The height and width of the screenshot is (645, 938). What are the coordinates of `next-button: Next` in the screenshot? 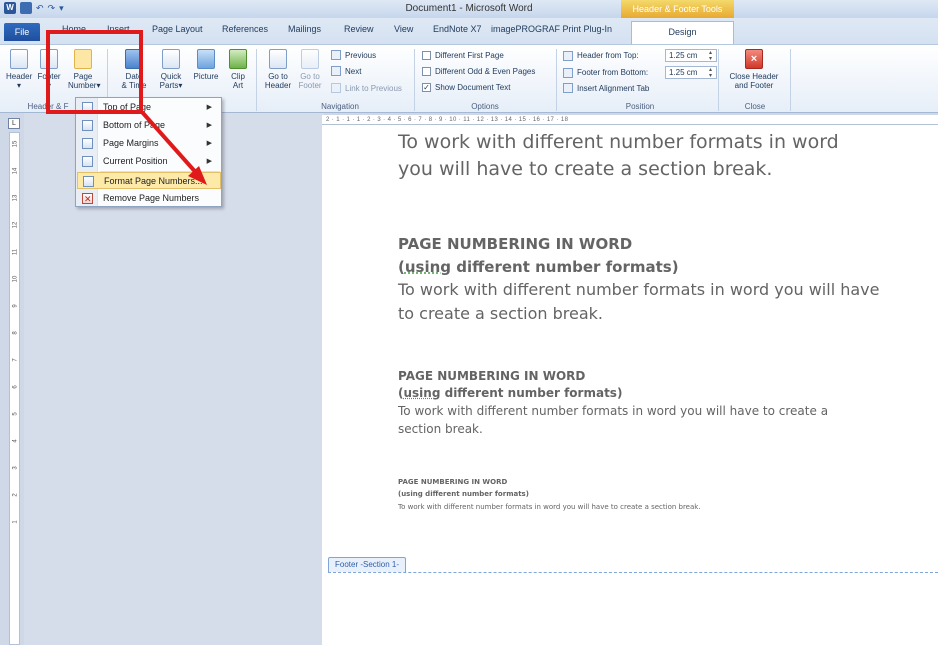 It's located at (346, 71).